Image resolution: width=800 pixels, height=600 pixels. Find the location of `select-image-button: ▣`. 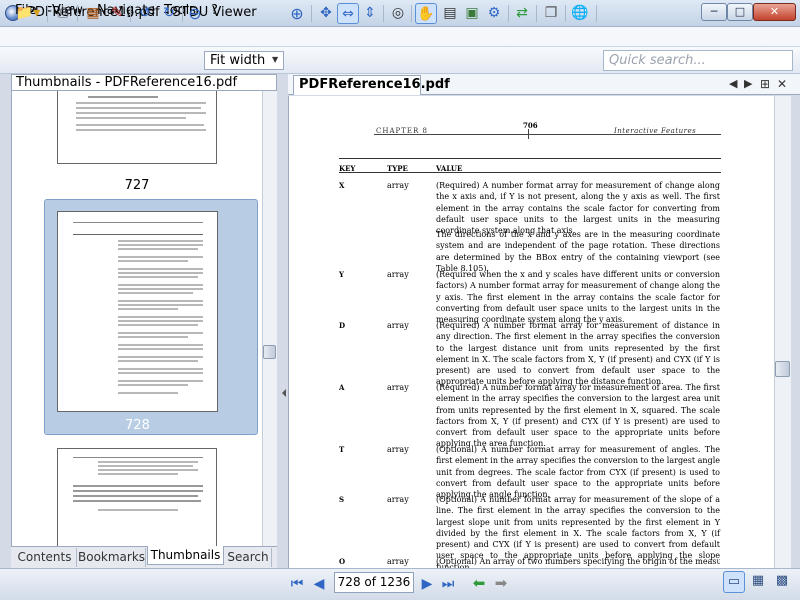

select-image-button: ▣ is located at coordinates (472, 13).